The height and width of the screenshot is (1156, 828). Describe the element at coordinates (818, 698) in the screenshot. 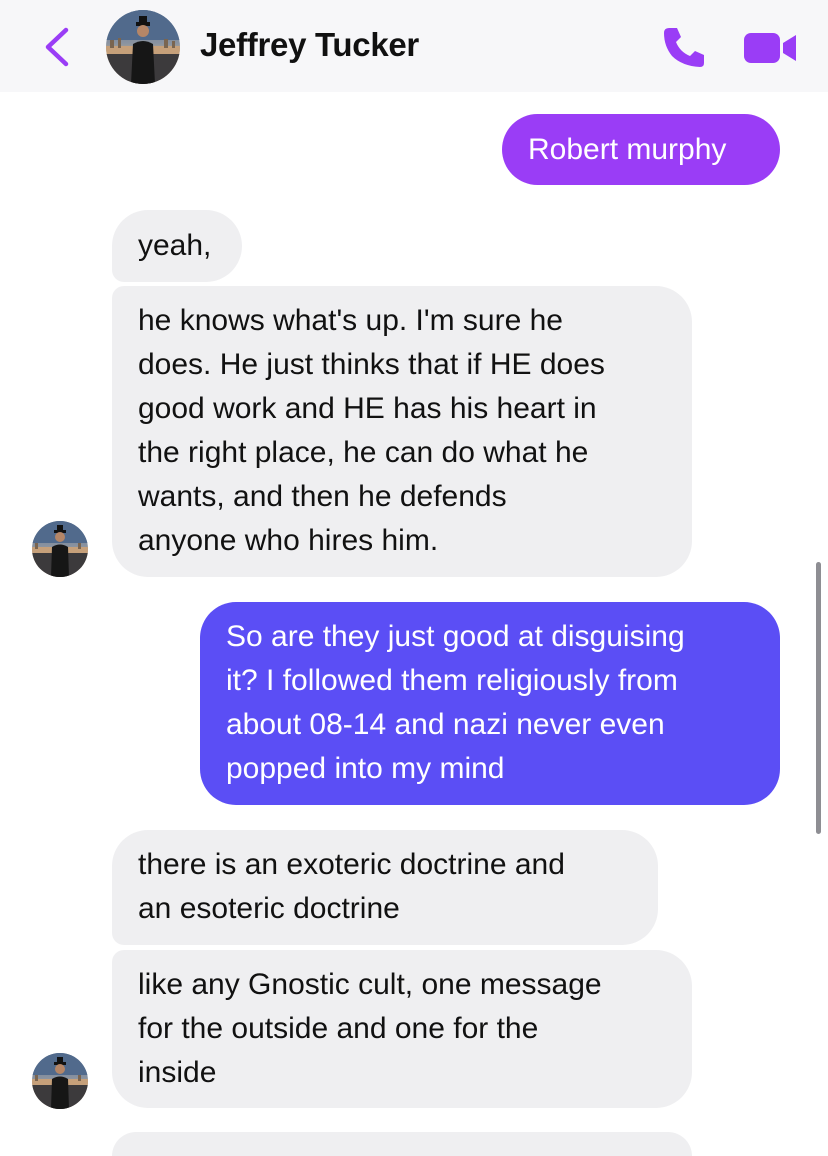

I see `scrollbar` at that location.